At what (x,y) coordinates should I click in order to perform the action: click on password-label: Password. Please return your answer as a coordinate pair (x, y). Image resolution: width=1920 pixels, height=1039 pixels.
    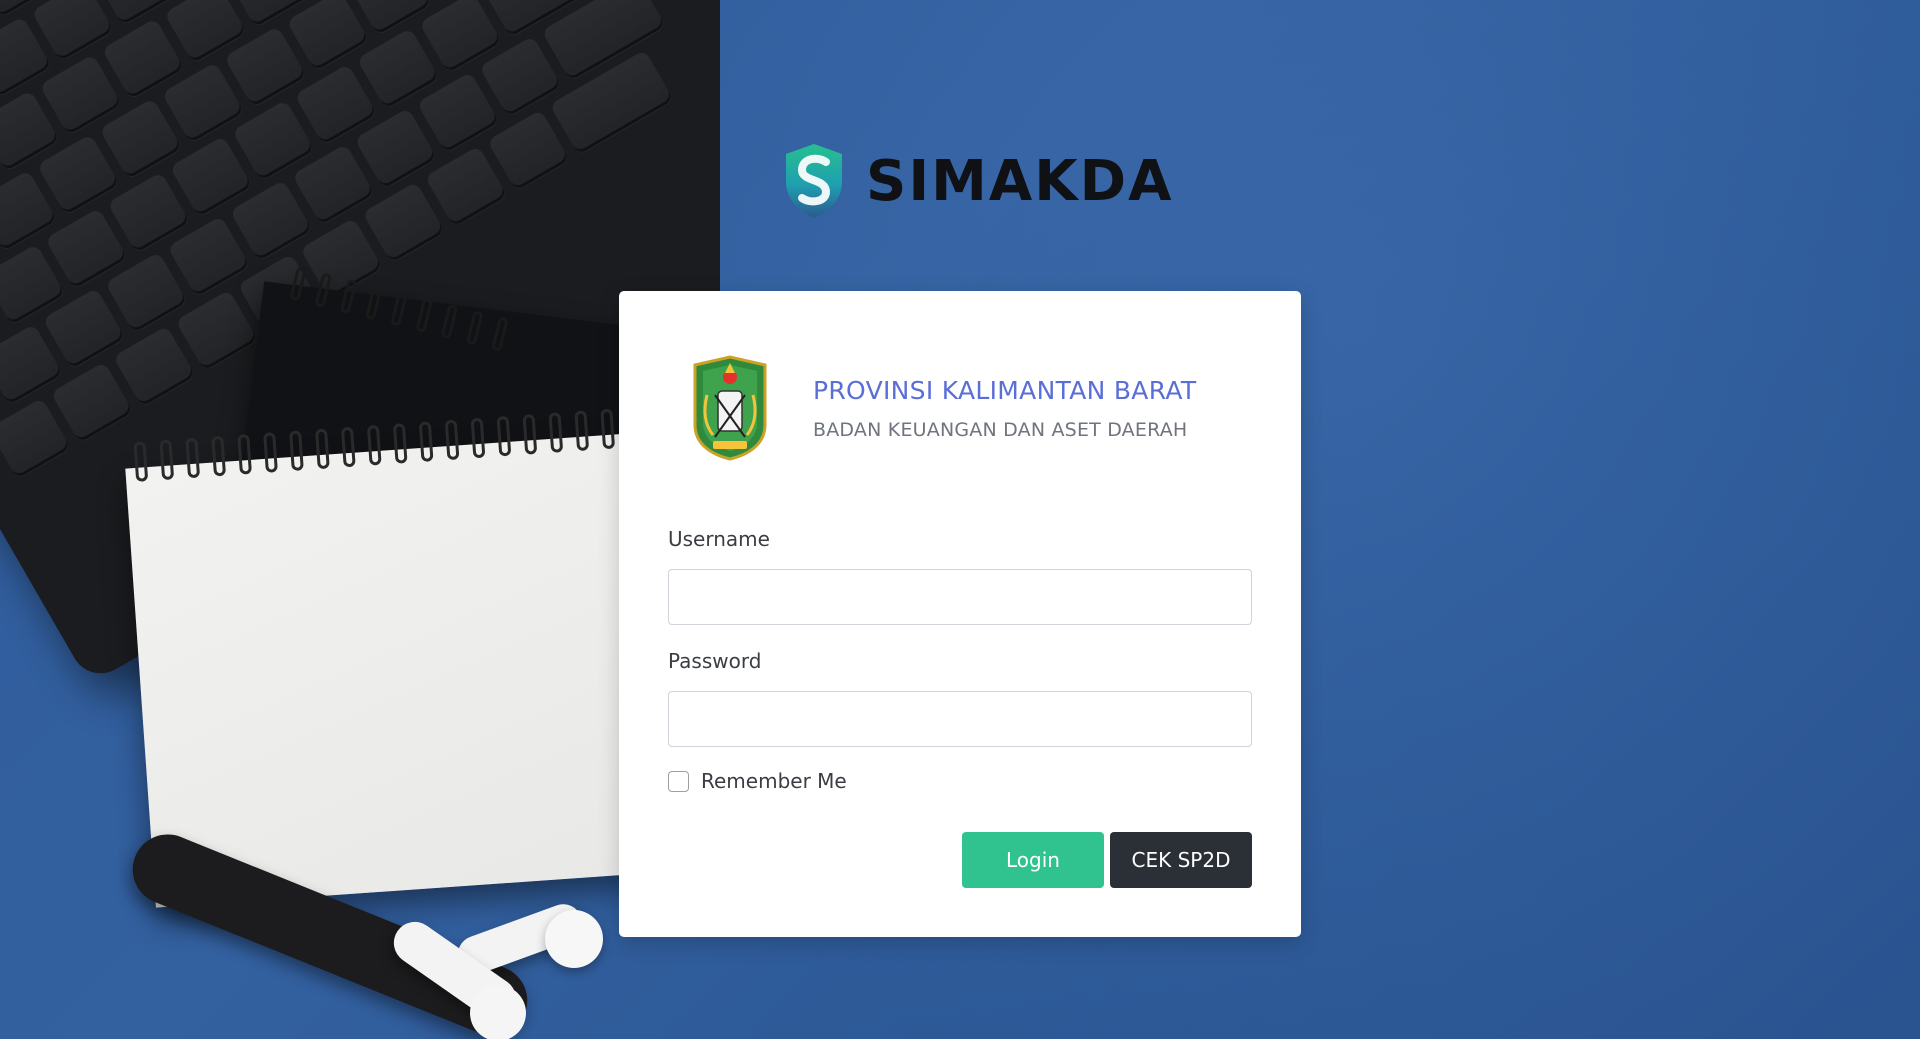
    Looking at the image, I should click on (715, 661).